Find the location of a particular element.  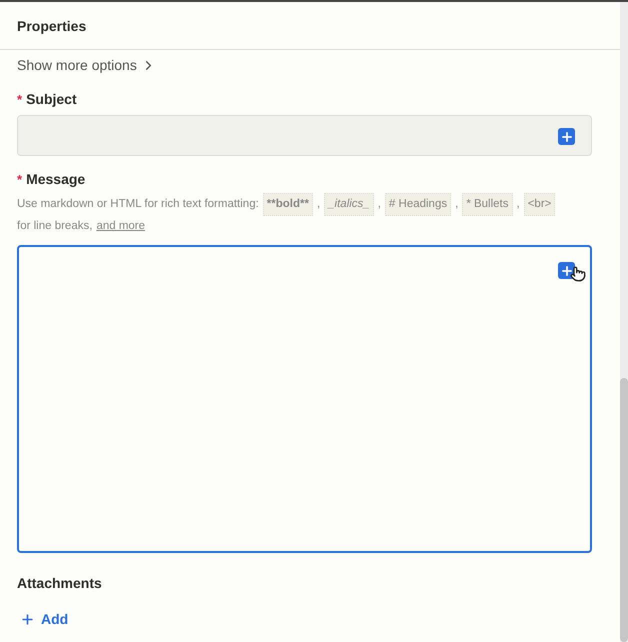

field-label: Subject is located at coordinates (51, 99).